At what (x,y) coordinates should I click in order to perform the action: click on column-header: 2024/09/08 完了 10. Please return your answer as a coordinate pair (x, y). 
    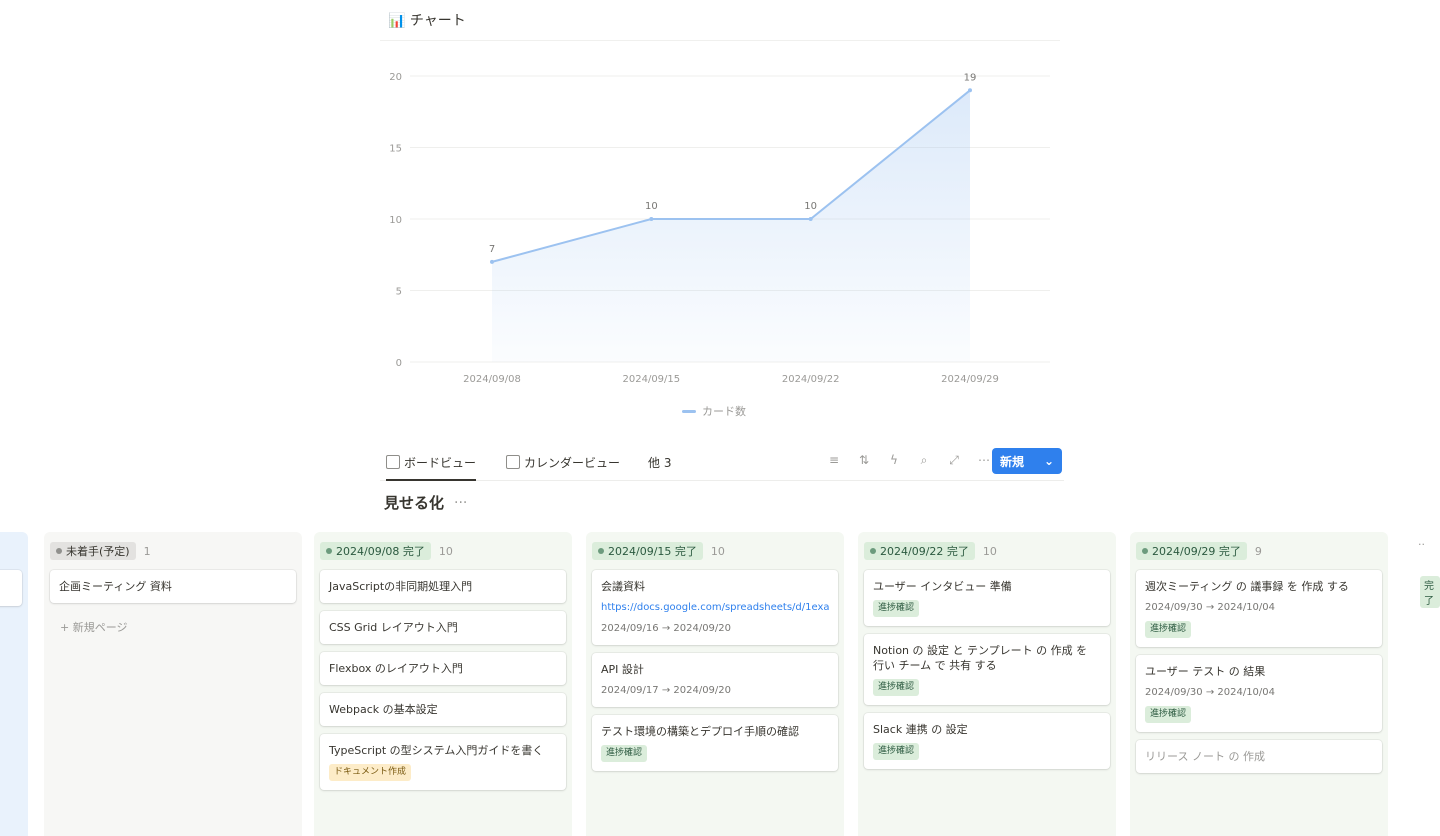
    Looking at the image, I should click on (443, 551).